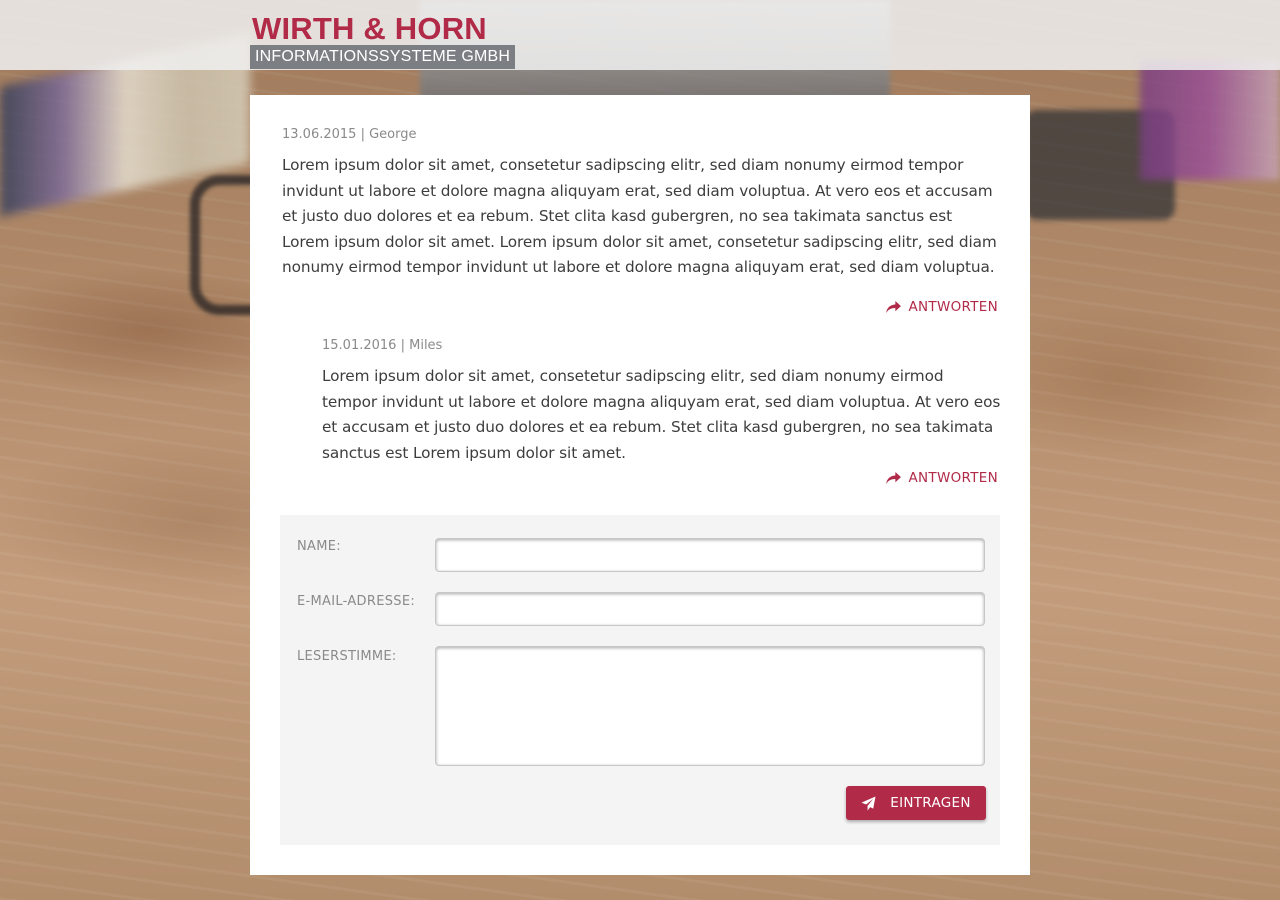 The height and width of the screenshot is (900, 1280). I want to click on submit-label: EINTRAGEN, so click(930, 803).